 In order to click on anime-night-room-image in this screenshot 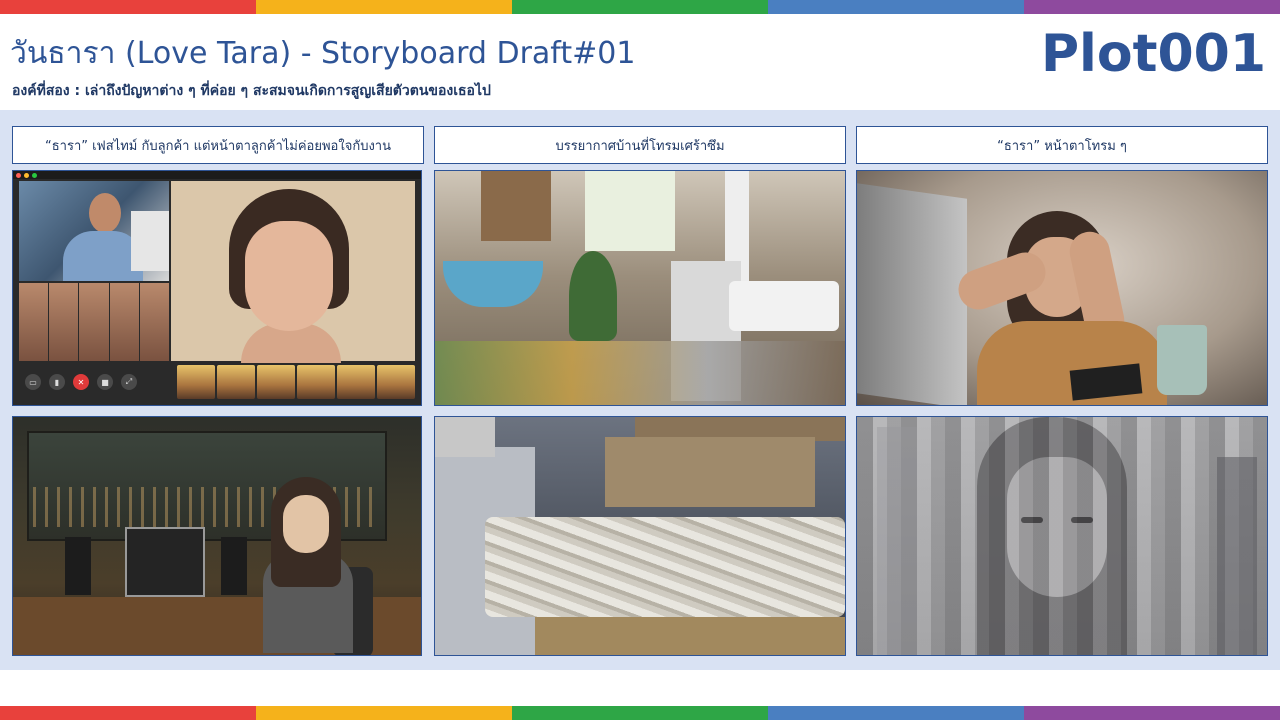, I will do `click(217, 536)`.